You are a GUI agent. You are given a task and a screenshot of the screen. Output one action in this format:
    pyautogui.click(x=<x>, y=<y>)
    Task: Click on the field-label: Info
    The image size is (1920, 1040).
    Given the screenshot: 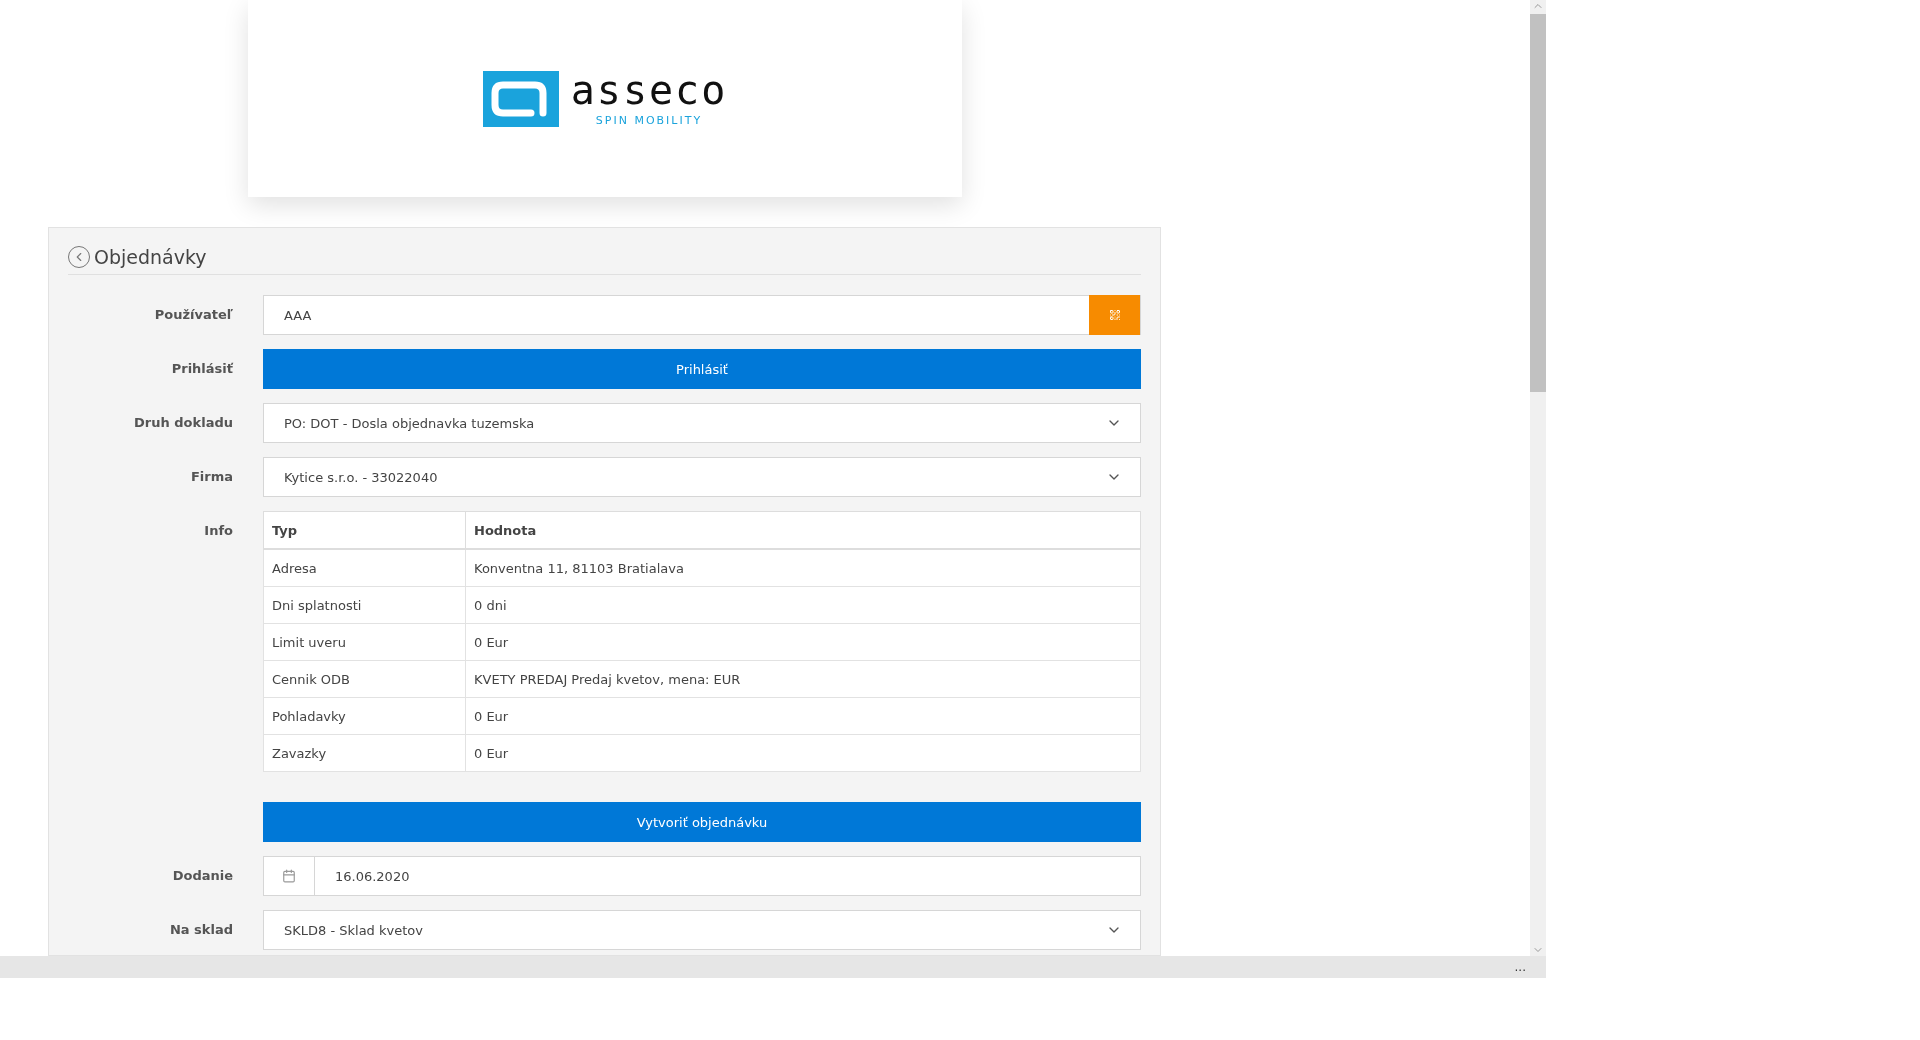 What is the action you would take?
    pyautogui.click(x=218, y=531)
    